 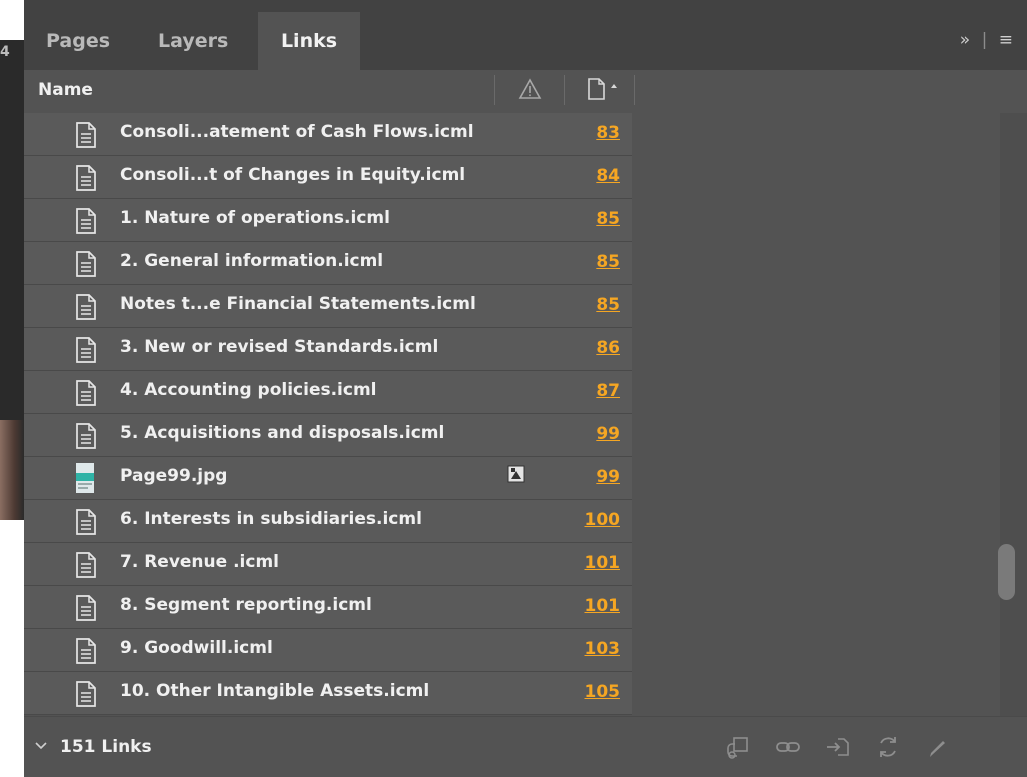 I want to click on go-to-link-icon, so click(x=838, y=747).